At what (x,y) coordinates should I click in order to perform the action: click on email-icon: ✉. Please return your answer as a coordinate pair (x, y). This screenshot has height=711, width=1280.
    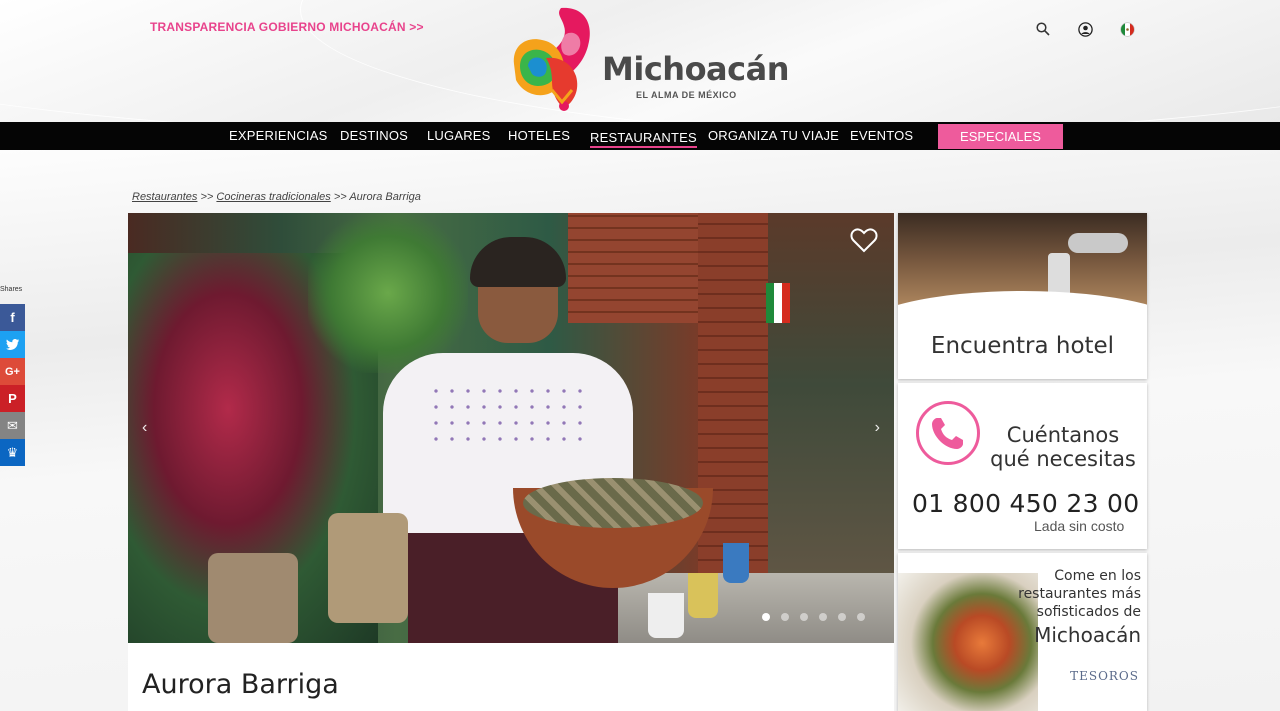
    Looking at the image, I should click on (12, 425).